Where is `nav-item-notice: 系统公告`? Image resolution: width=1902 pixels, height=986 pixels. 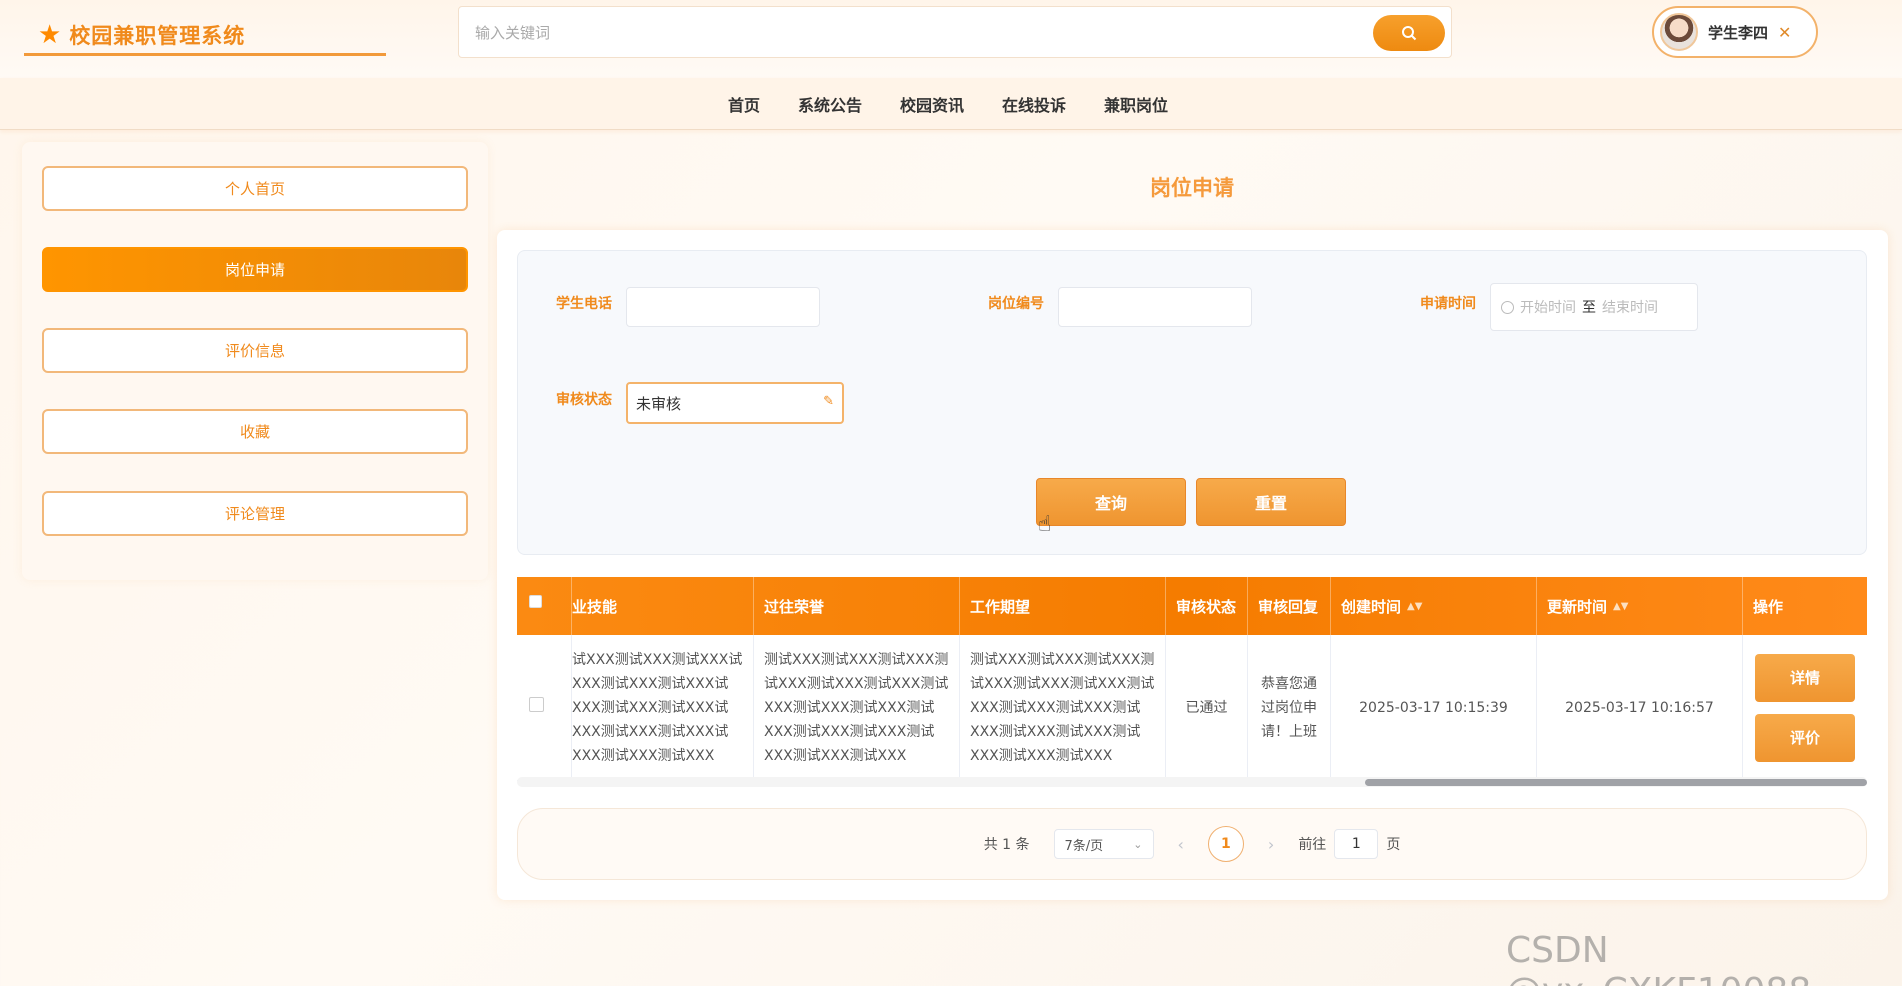 nav-item-notice: 系统公告 is located at coordinates (830, 104).